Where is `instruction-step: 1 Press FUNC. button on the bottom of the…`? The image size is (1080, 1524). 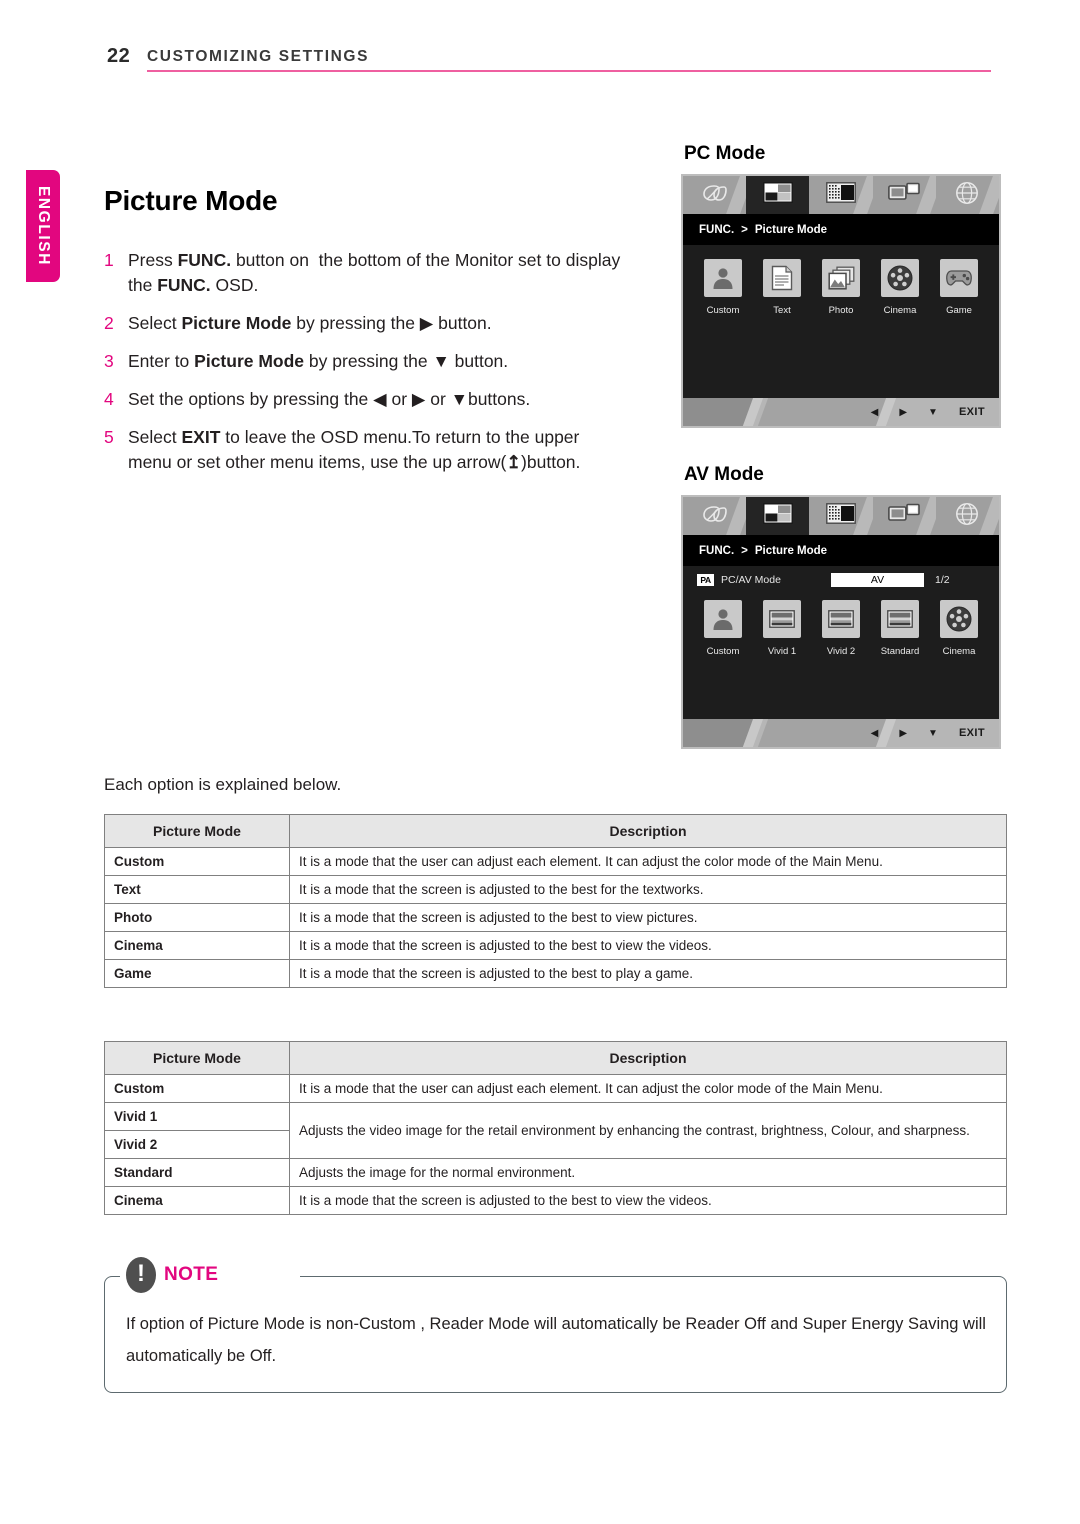 instruction-step: 1 Press FUNC. button on the bottom of the… is located at coordinates (364, 273).